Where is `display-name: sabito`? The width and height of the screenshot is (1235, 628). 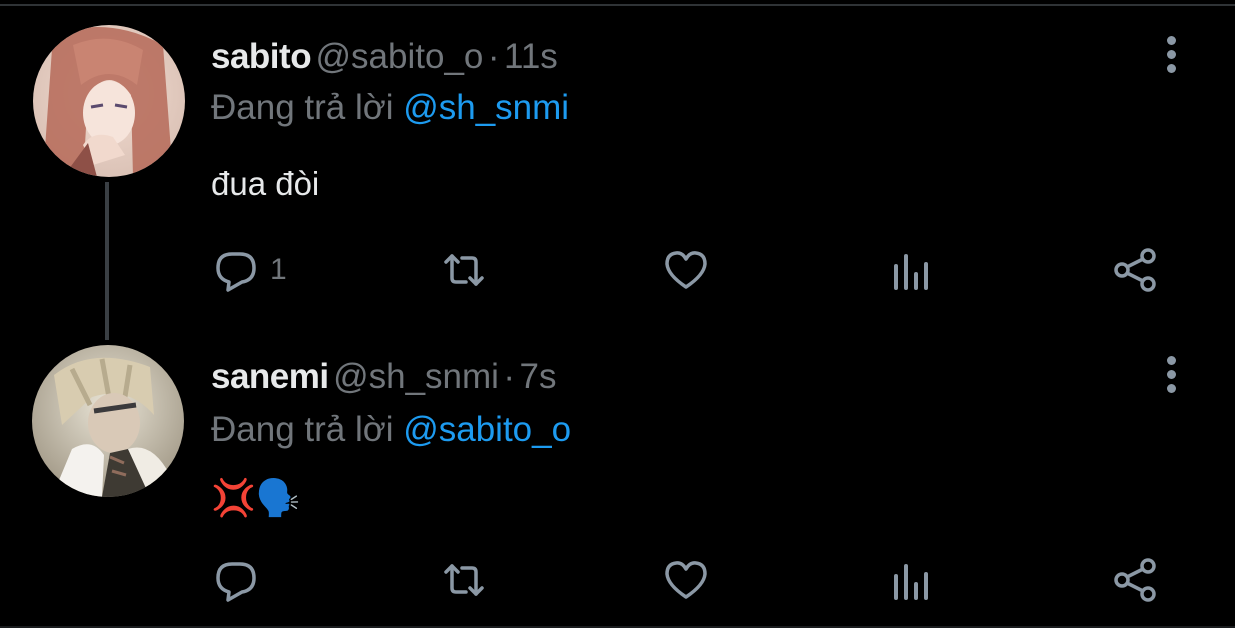 display-name: sabito is located at coordinates (261, 56).